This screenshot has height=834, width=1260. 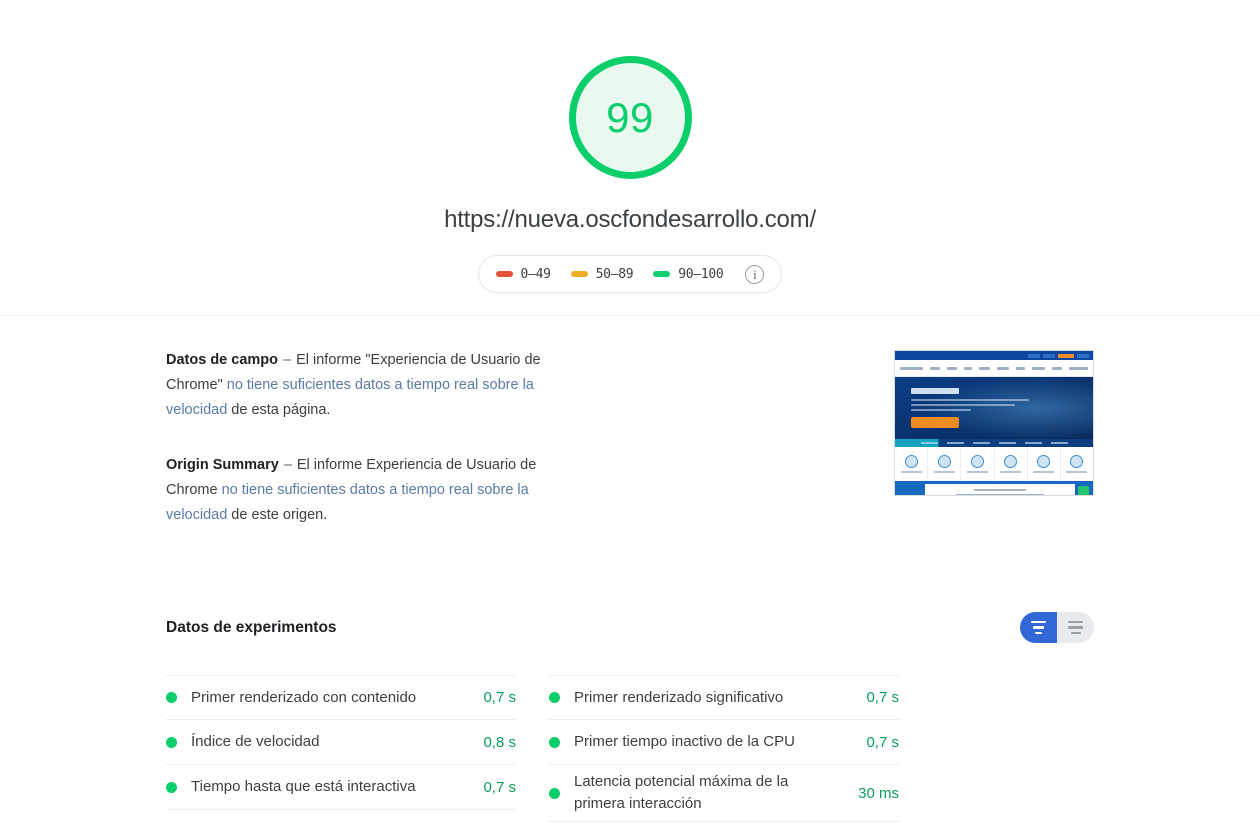 What do you see at coordinates (222, 465) in the screenshot?
I see `origin-summary-title: Origin Summary` at bounding box center [222, 465].